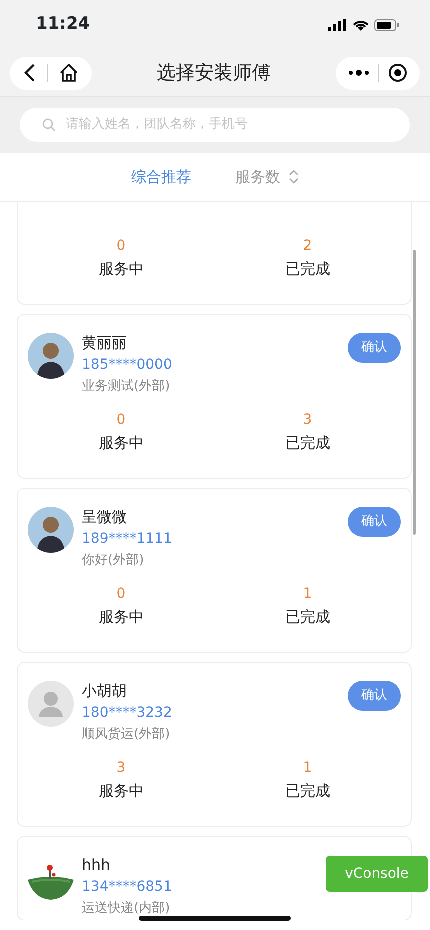  What do you see at coordinates (127, 713) in the screenshot?
I see `phone-number: 180****3232` at bounding box center [127, 713].